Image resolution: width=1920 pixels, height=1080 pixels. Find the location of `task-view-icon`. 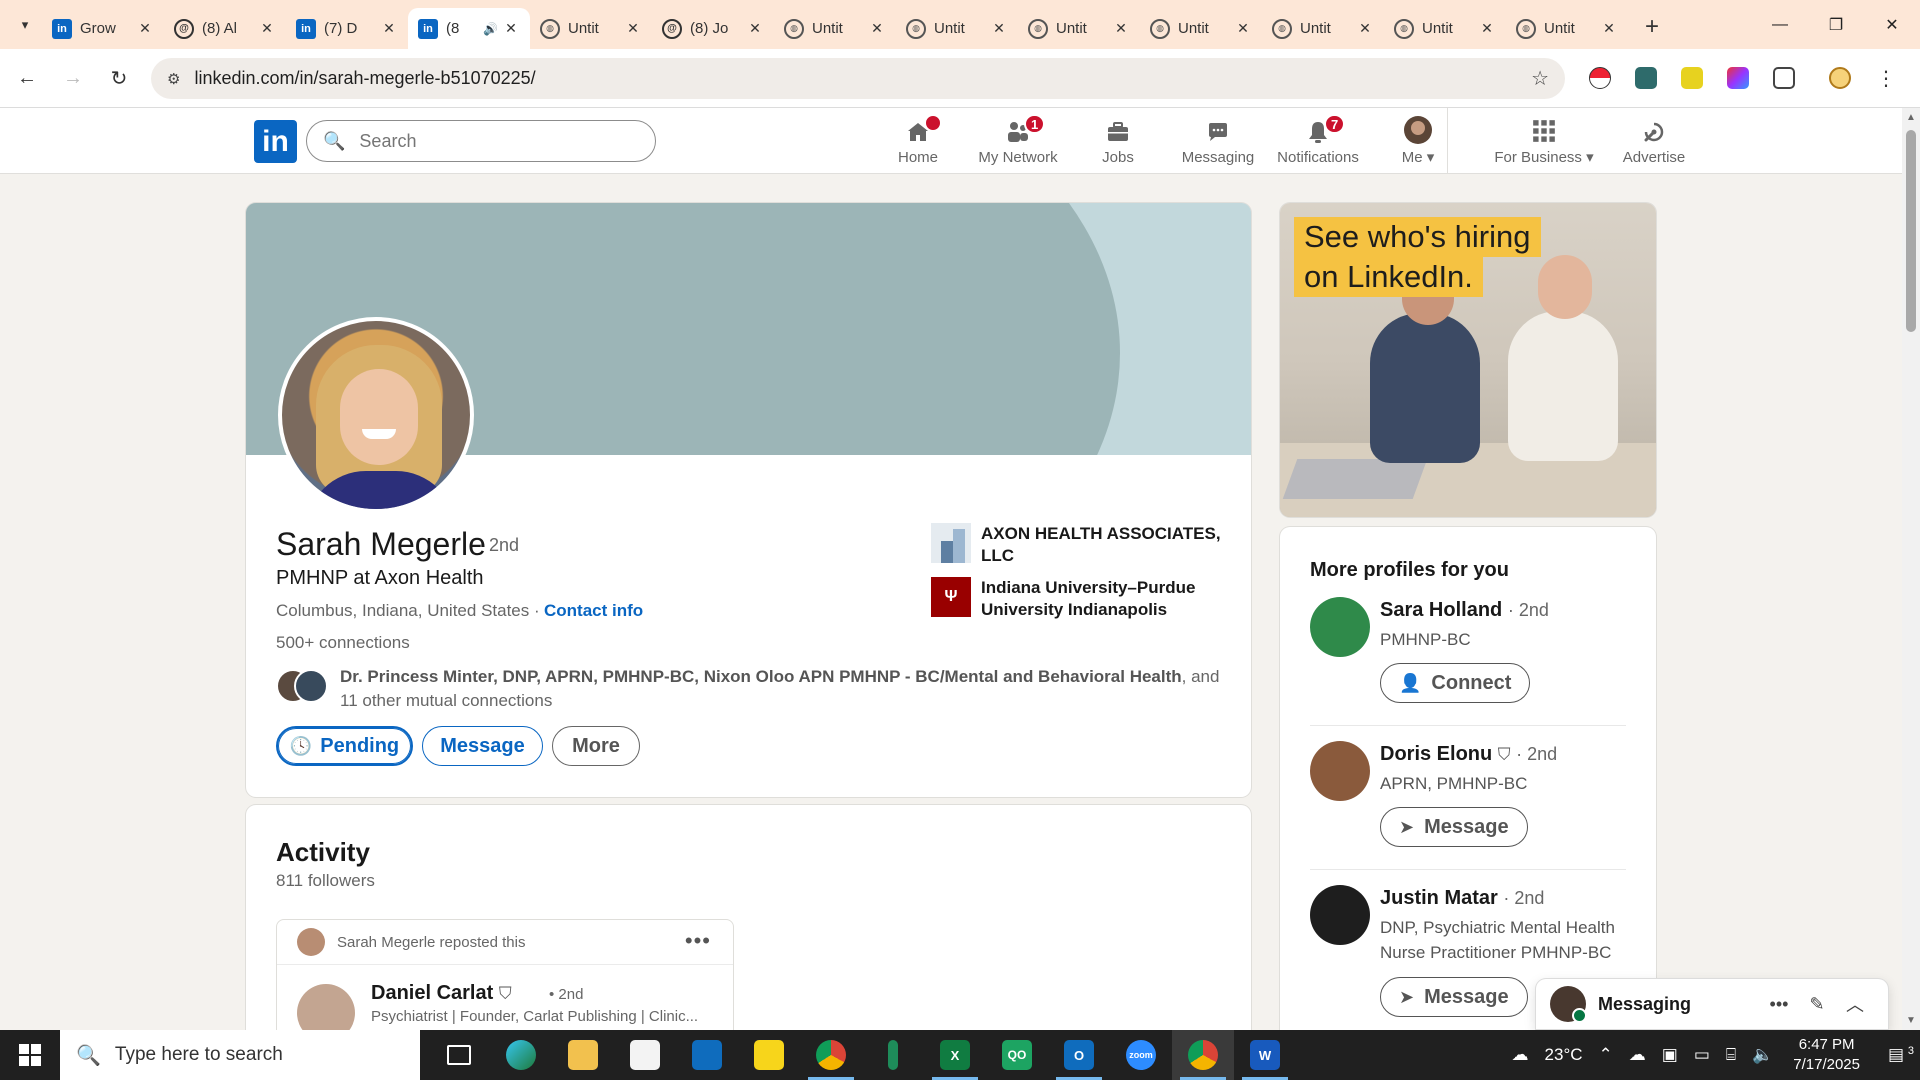

task-view-icon is located at coordinates (459, 1055).